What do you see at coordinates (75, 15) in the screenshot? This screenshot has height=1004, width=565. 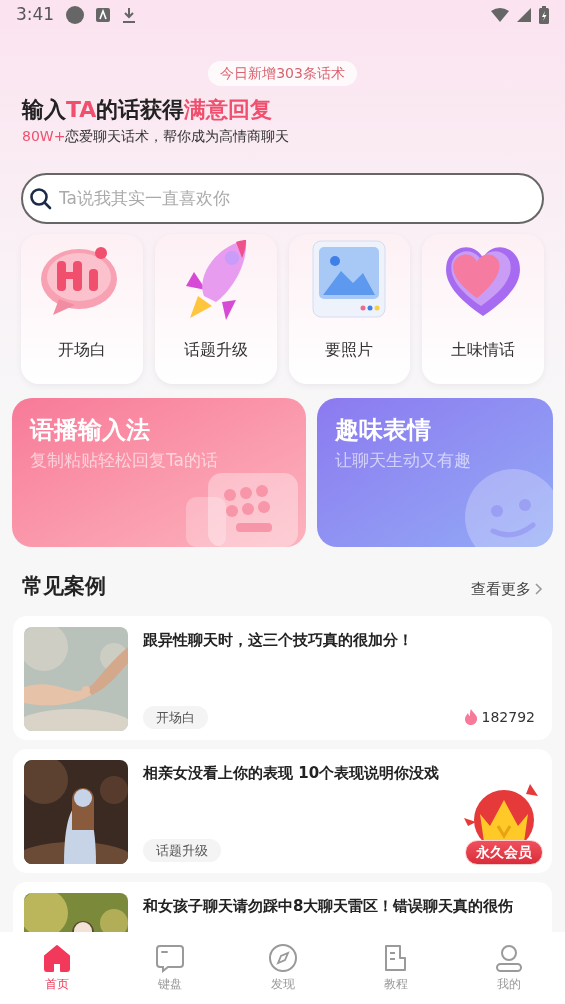 I see `notification-dot-icon` at bounding box center [75, 15].